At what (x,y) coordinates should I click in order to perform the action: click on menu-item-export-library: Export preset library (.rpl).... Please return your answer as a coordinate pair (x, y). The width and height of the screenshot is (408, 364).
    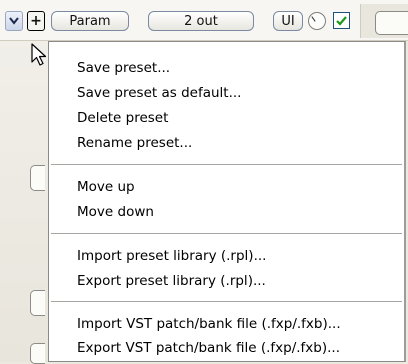
    Looking at the image, I should click on (171, 281).